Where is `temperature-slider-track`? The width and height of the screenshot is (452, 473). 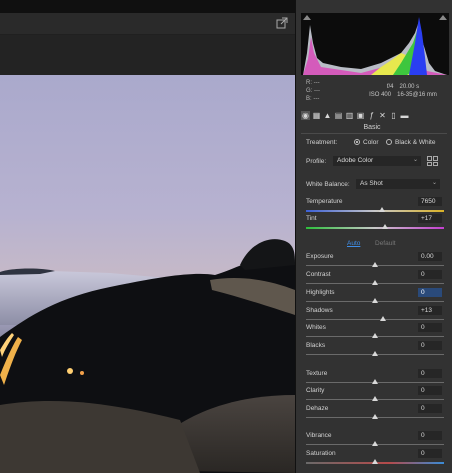 temperature-slider-track is located at coordinates (375, 211).